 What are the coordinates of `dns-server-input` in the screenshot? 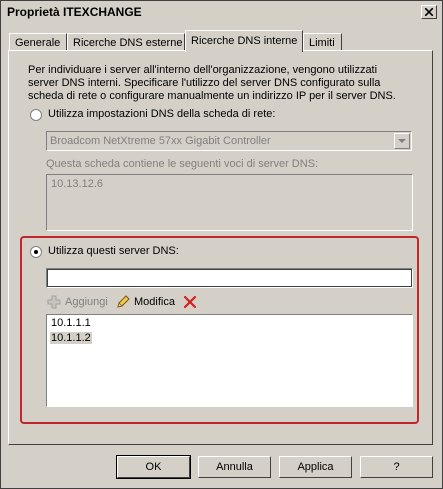 It's located at (229, 278).